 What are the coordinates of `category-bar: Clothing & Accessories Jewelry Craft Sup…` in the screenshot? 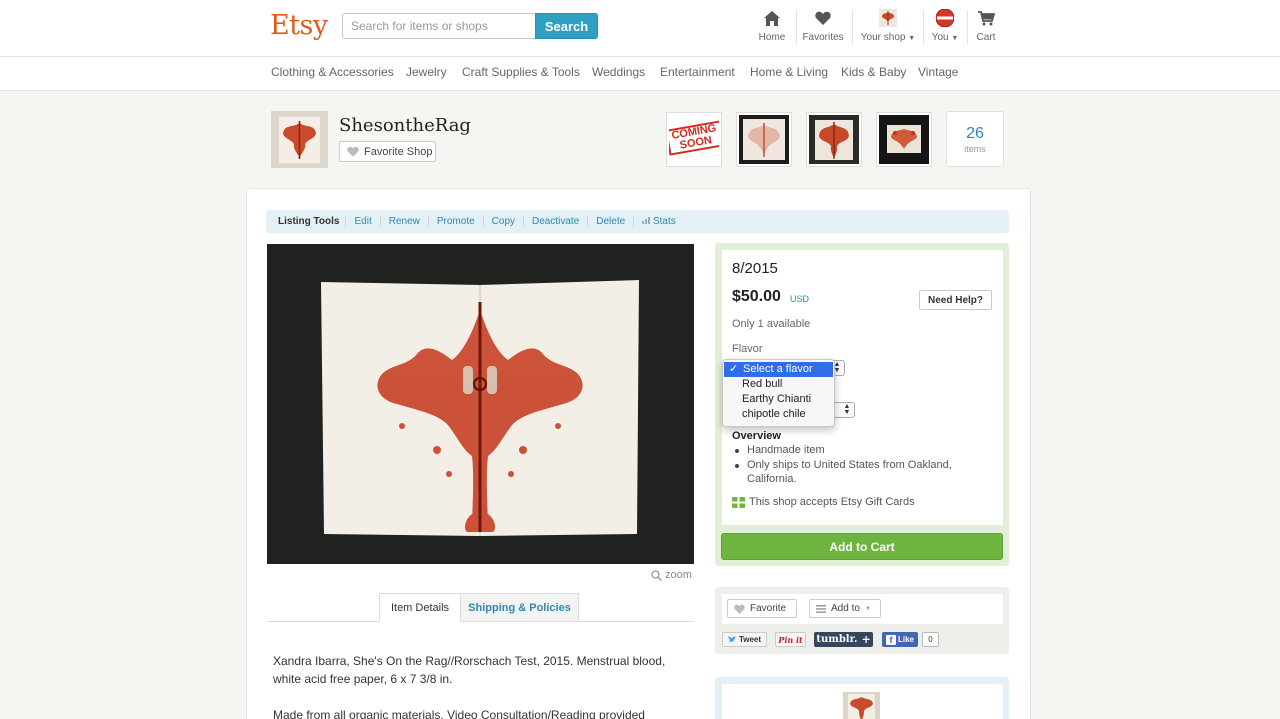 It's located at (640, 74).